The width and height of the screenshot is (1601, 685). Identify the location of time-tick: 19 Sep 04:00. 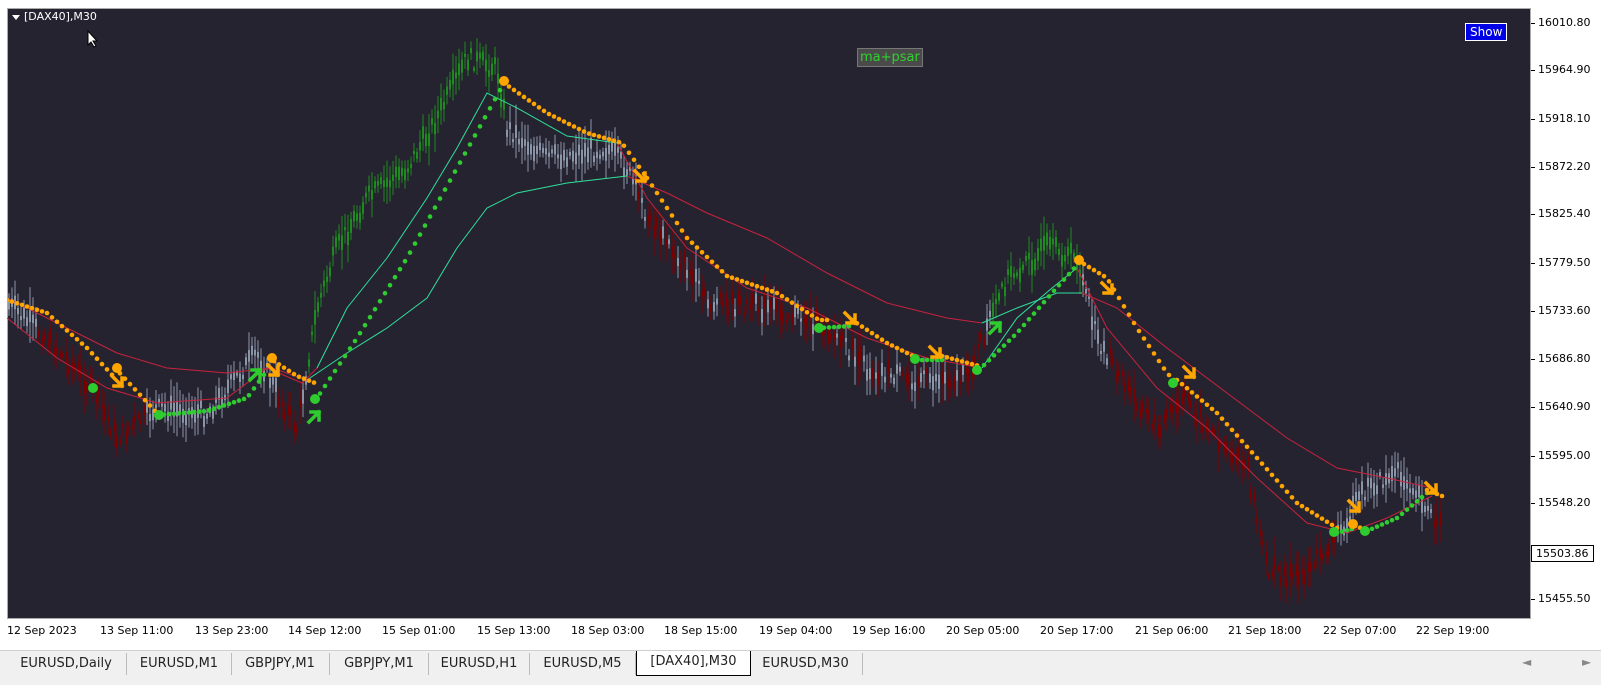
(796, 630).